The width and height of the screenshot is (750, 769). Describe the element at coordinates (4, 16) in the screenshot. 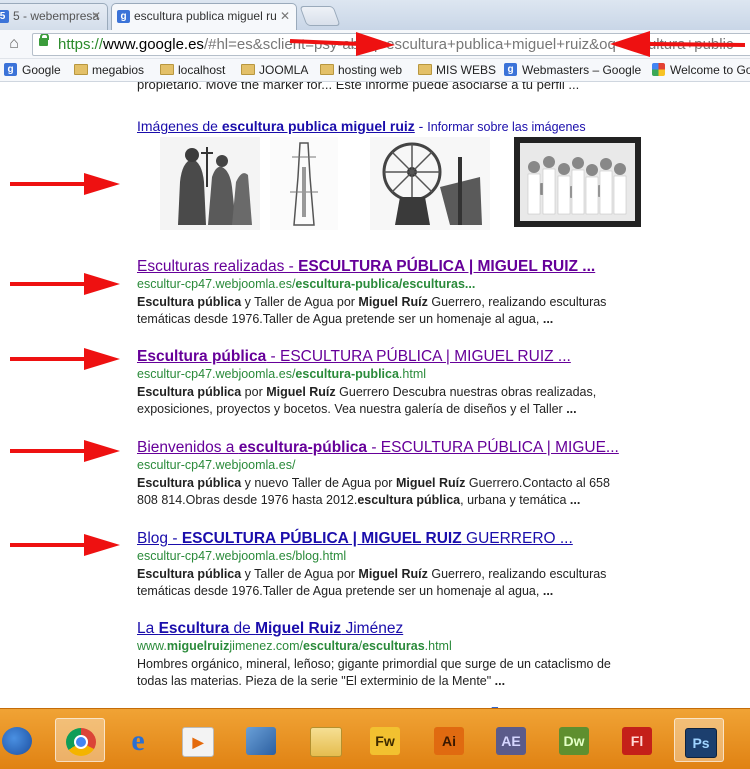

I see `tab-favicon: 5` at that location.